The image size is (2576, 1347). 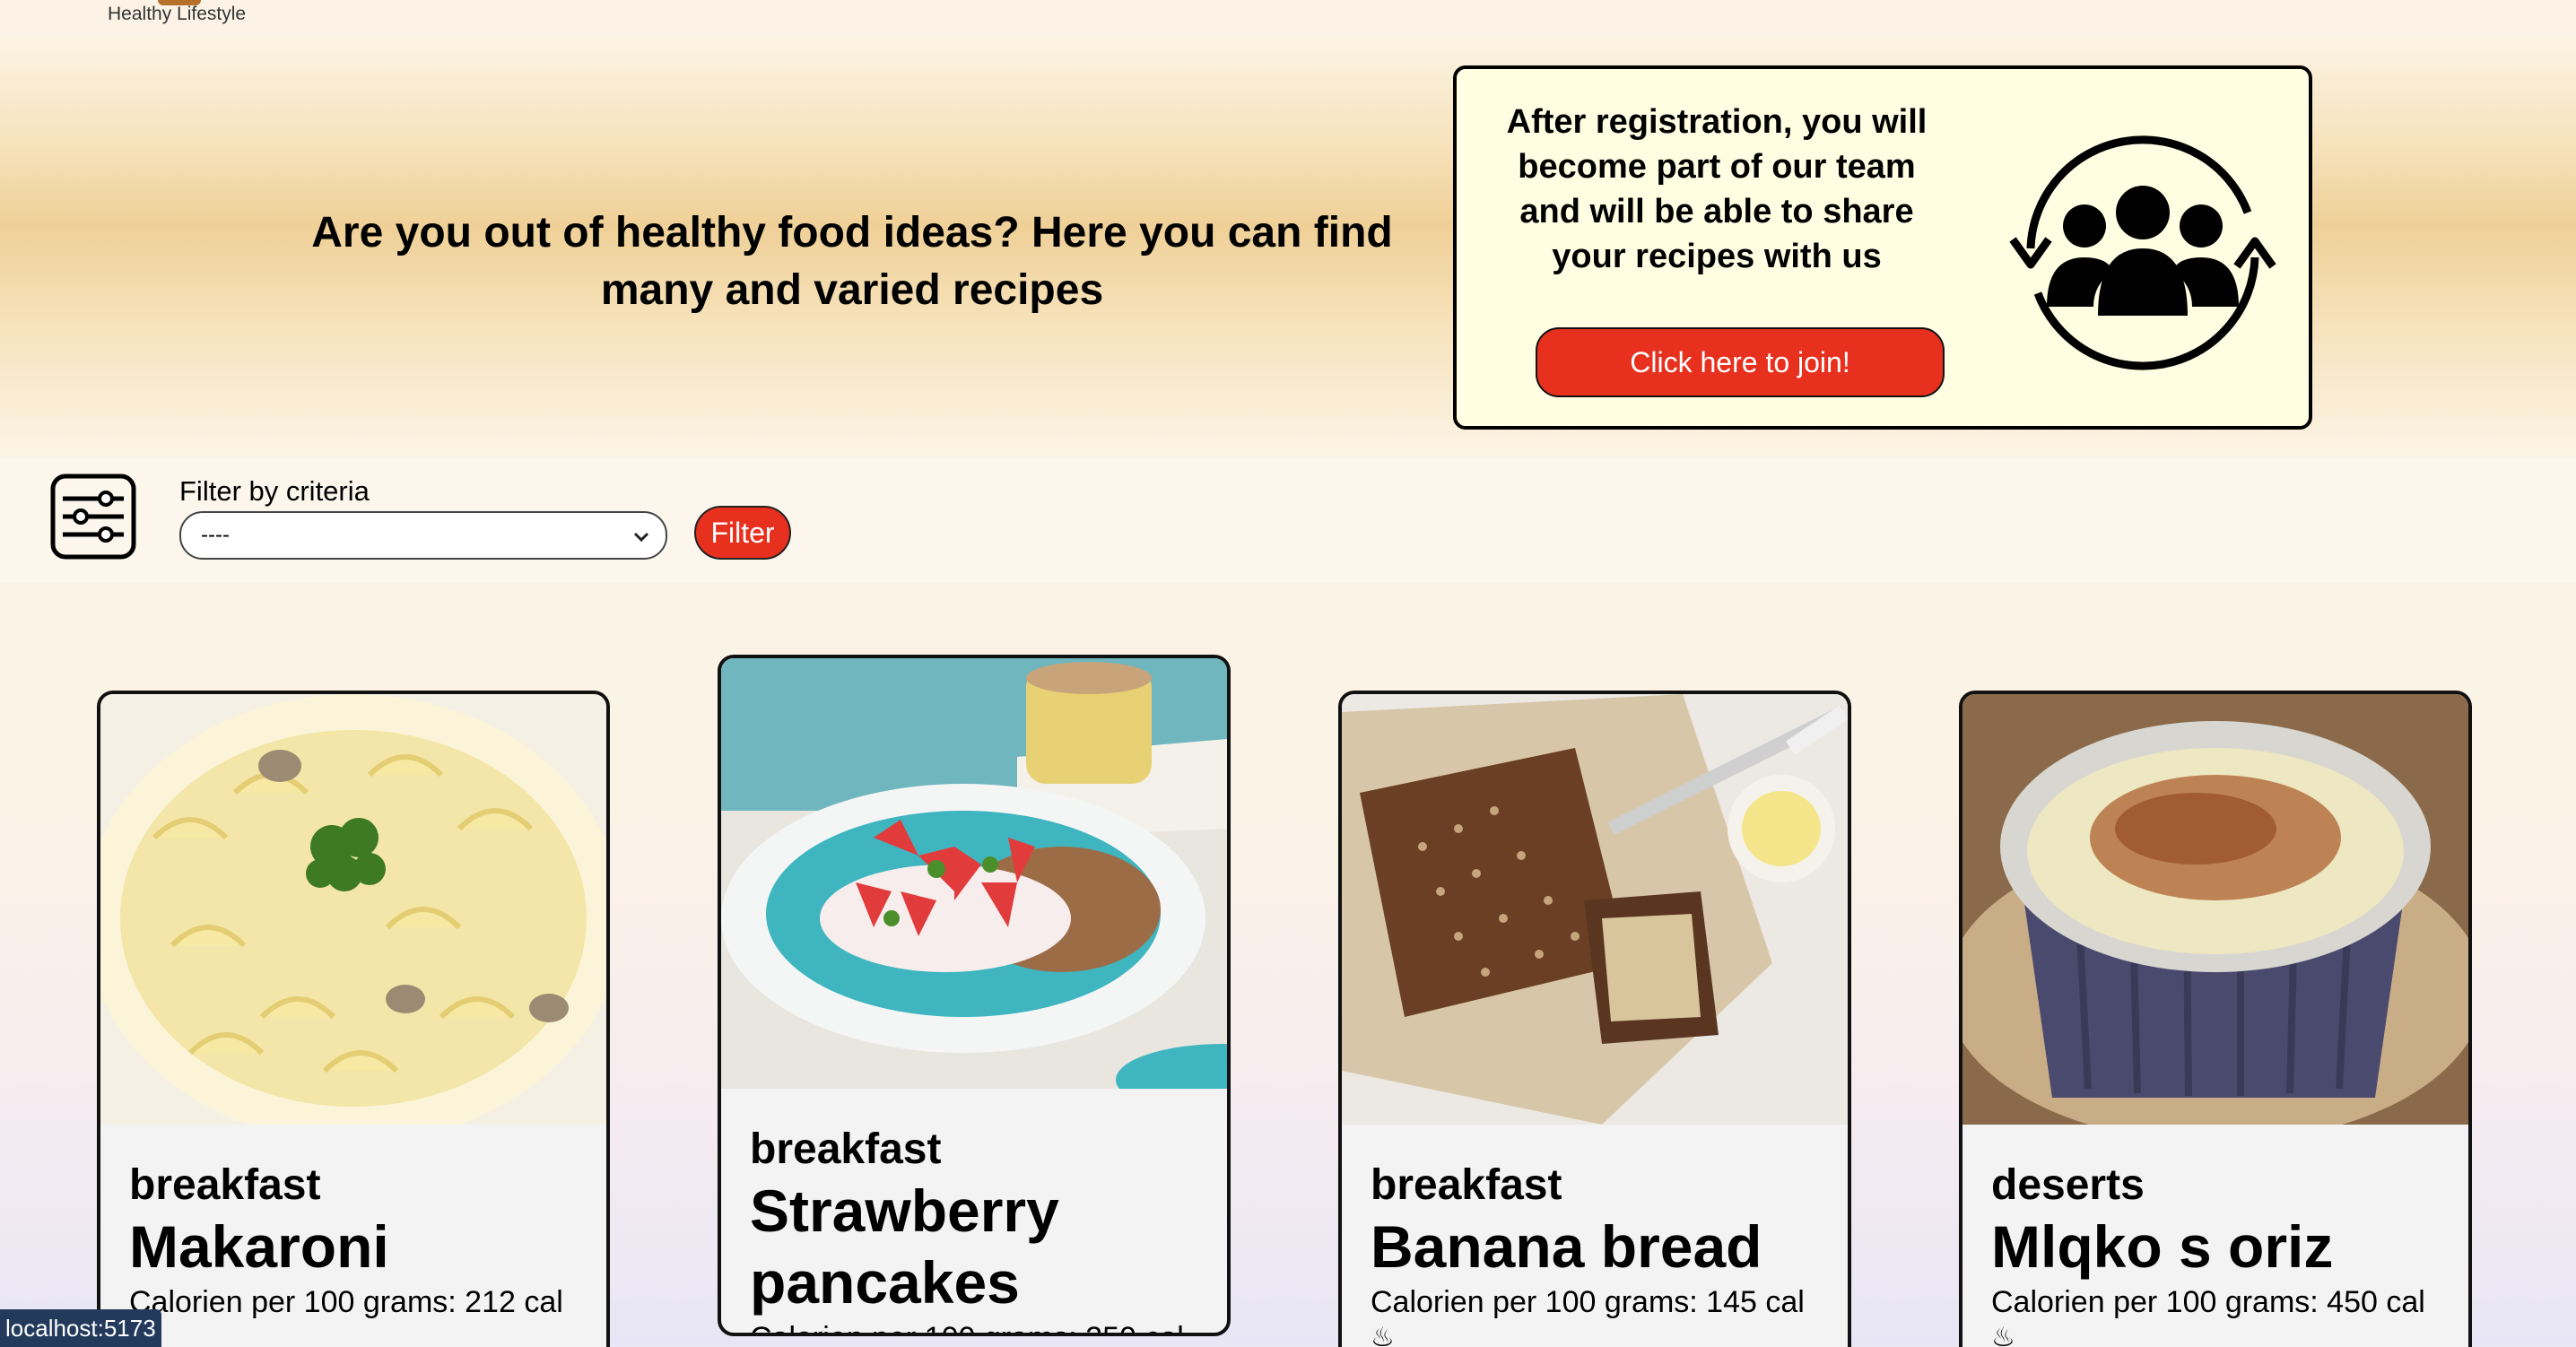 I want to click on recipe-title: Banana bread, so click(x=1566, y=1246).